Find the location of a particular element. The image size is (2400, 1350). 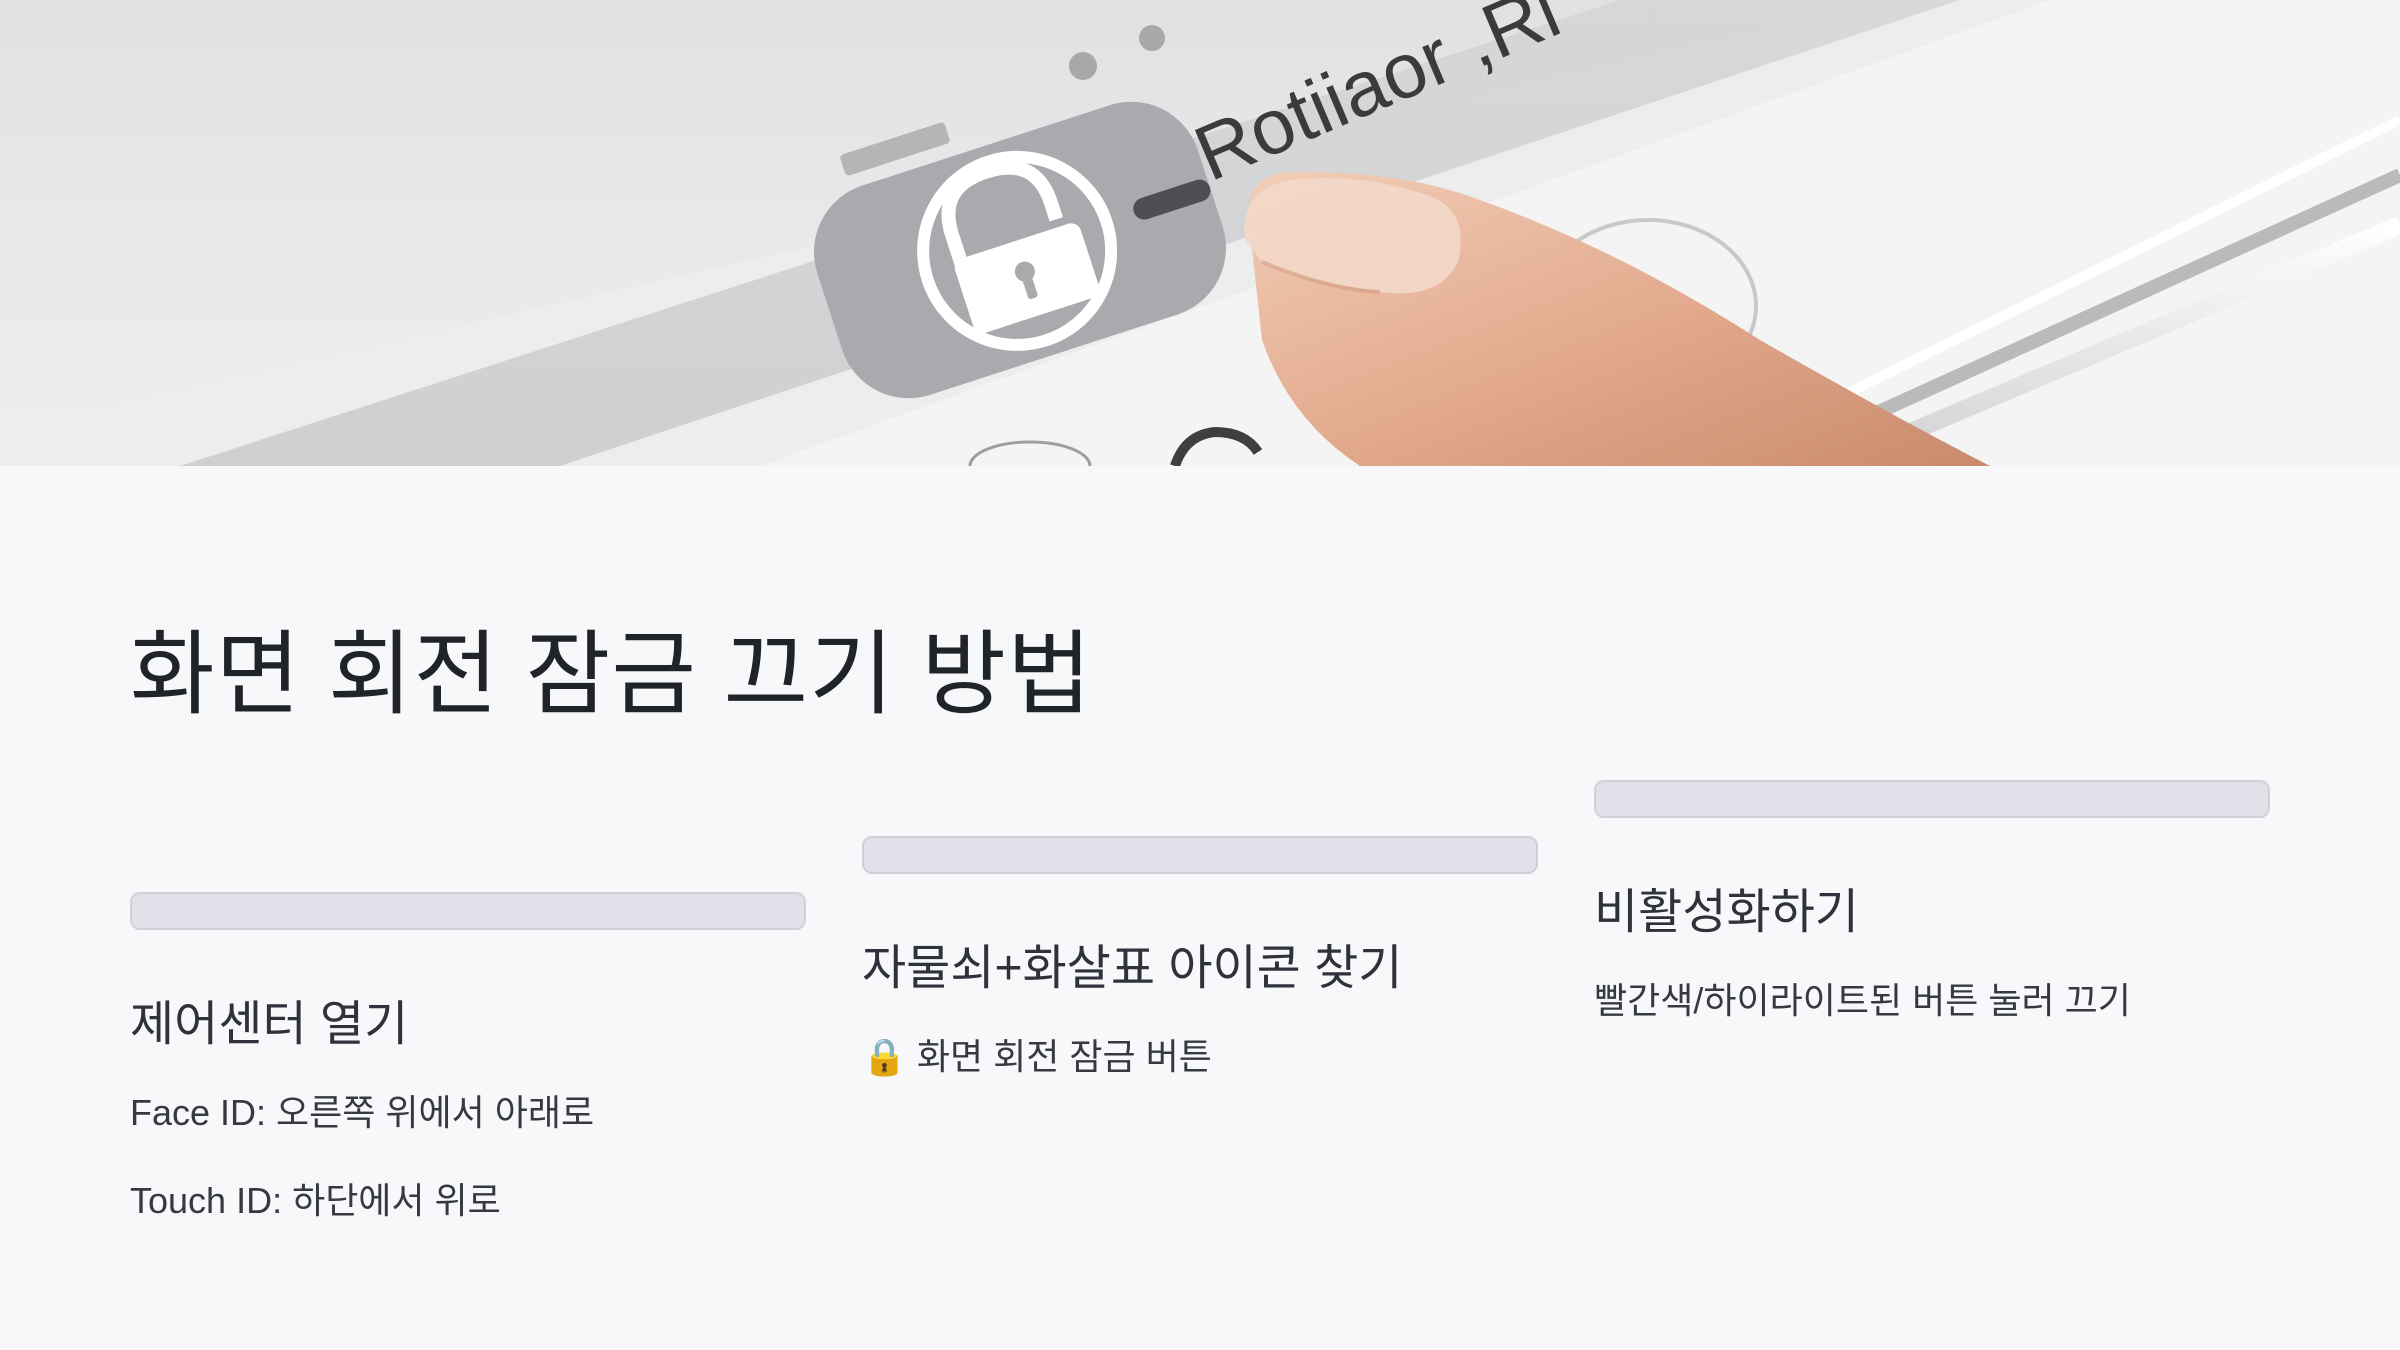

step-text: Touch ID: 하단에서 위로 is located at coordinates (315, 1200).